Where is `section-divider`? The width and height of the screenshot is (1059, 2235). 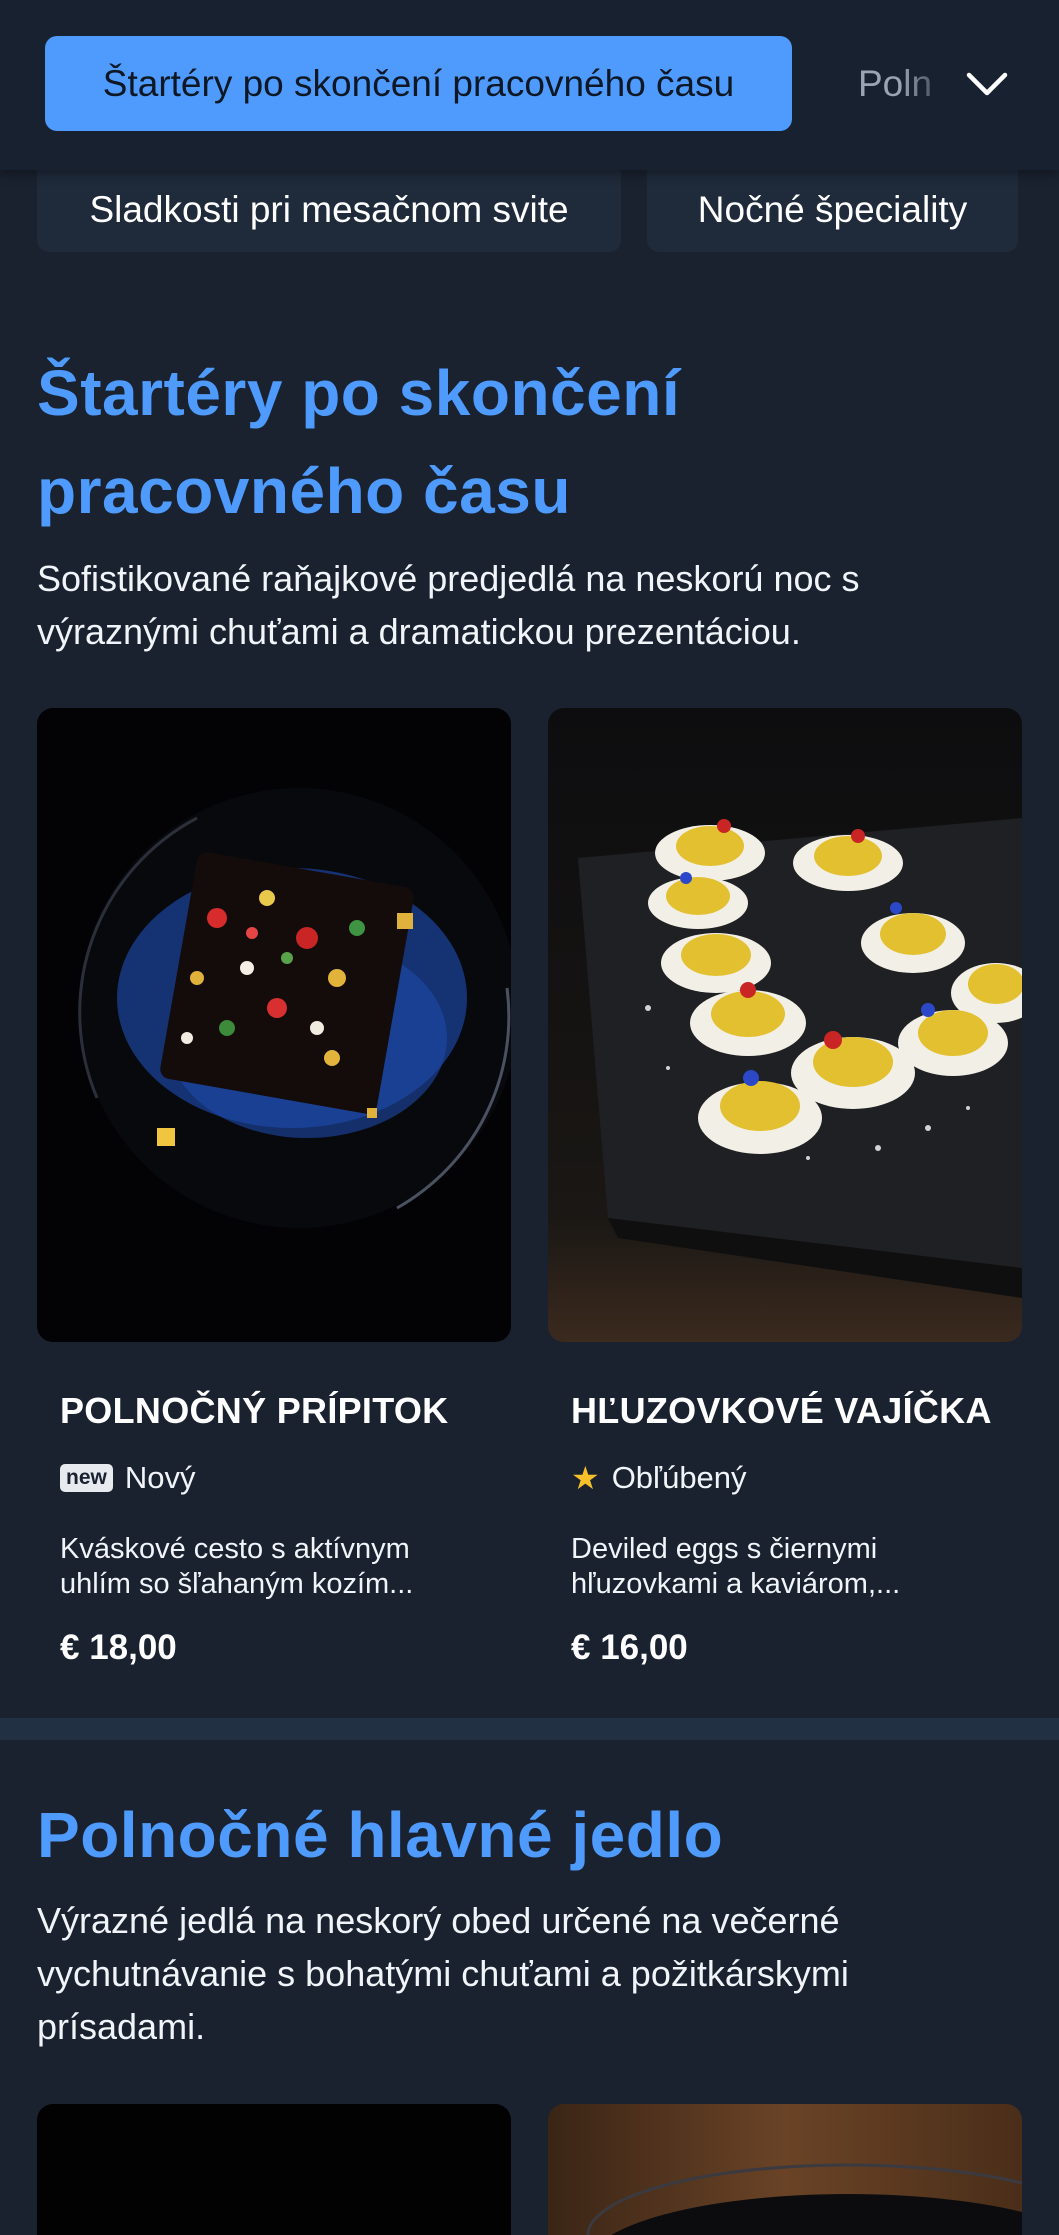
section-divider is located at coordinates (529, 1729).